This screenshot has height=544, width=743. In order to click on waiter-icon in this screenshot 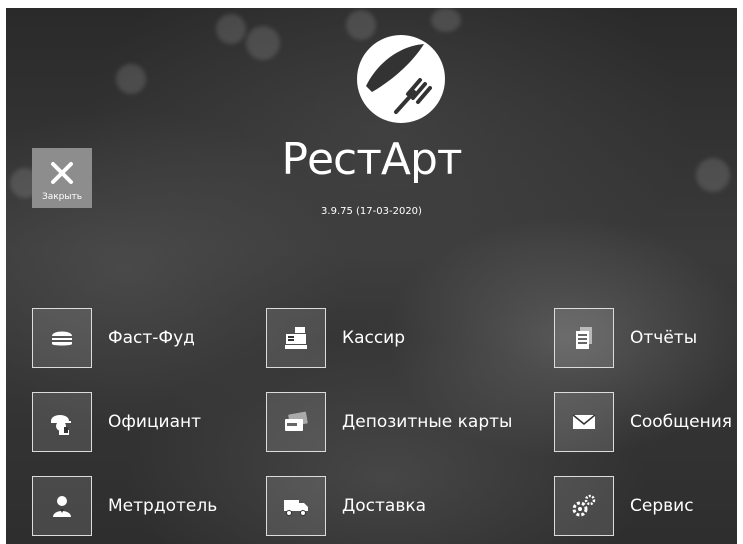, I will do `click(61, 425)`.